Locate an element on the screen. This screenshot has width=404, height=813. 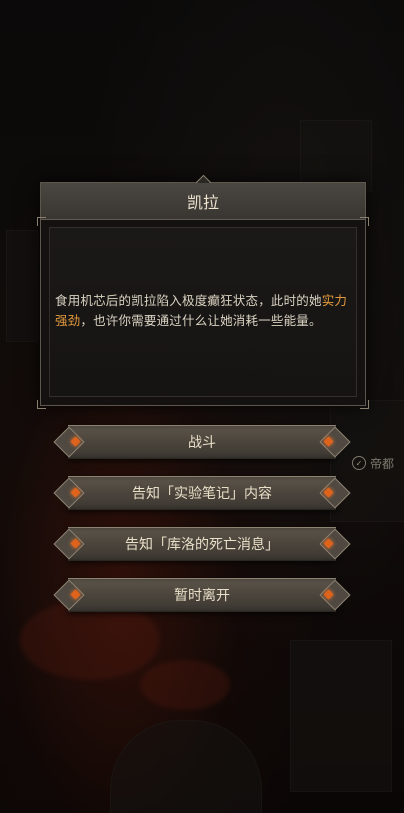
option-label: 战斗 is located at coordinates (202, 443).